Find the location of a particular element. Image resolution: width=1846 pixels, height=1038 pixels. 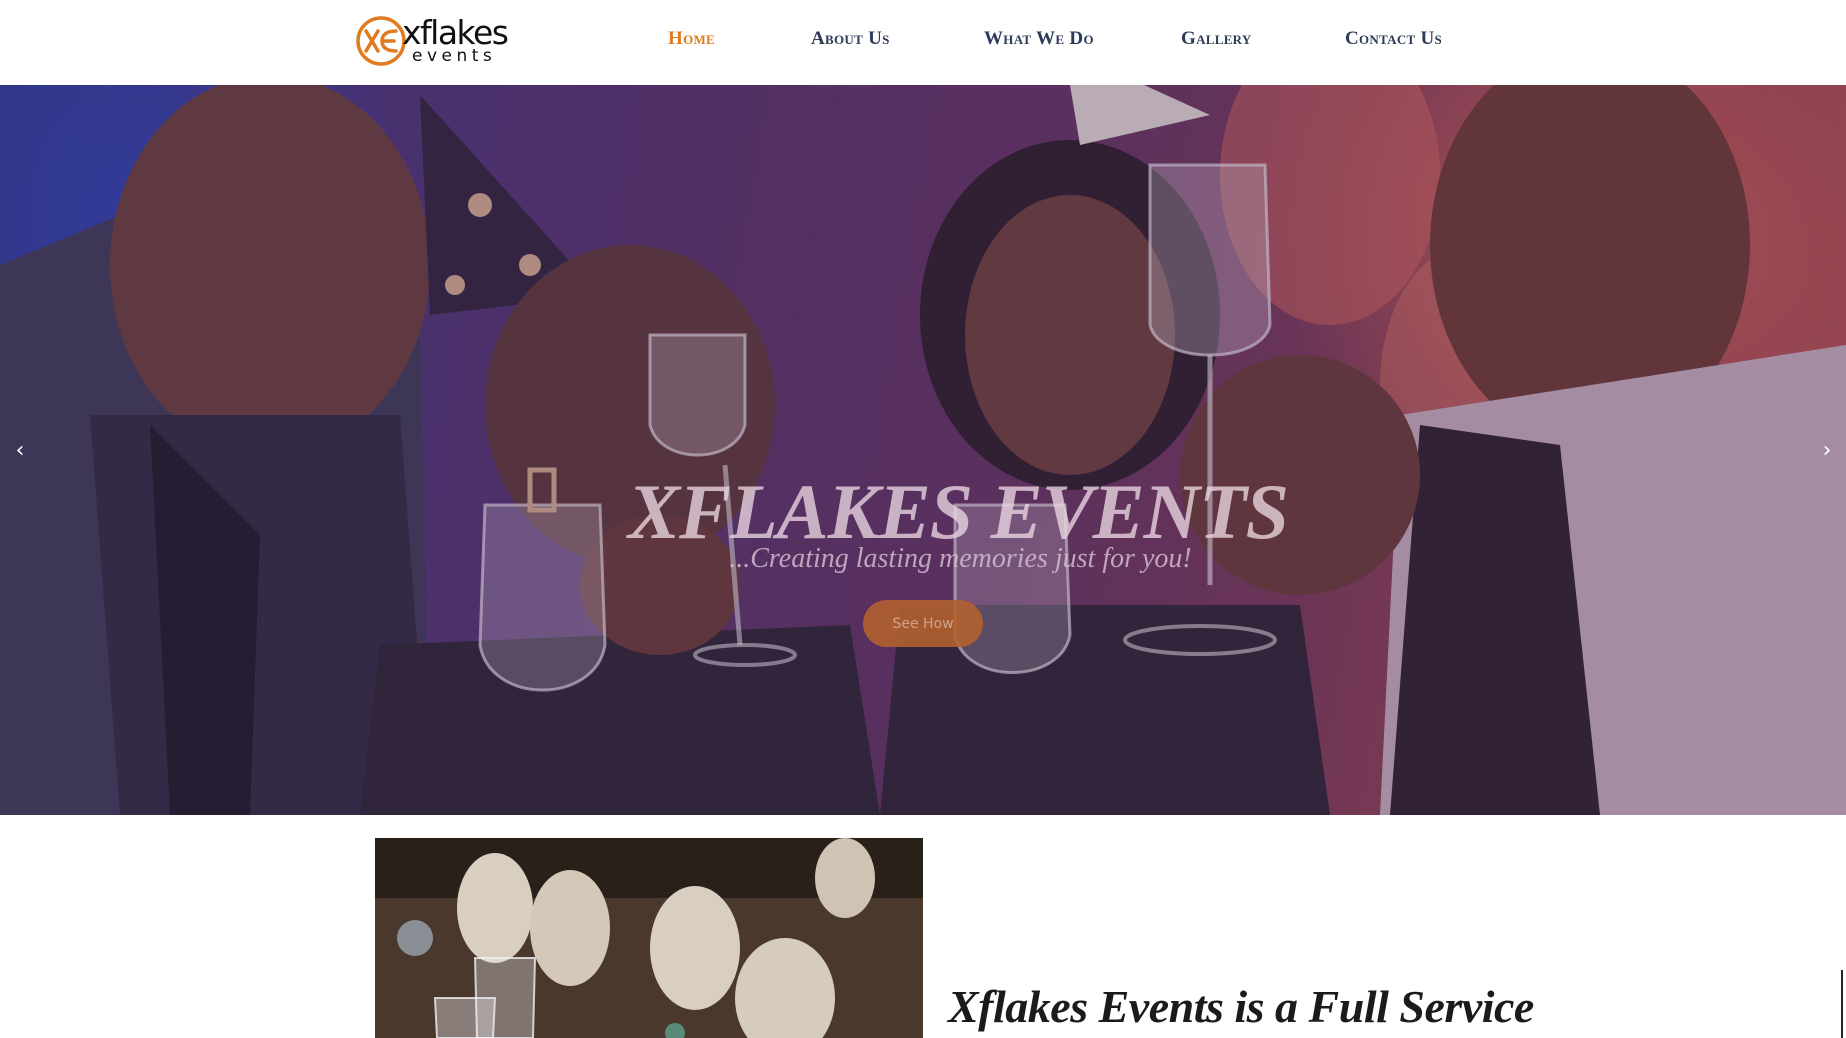

slider-prev-button: ‹ is located at coordinates (20, 450).